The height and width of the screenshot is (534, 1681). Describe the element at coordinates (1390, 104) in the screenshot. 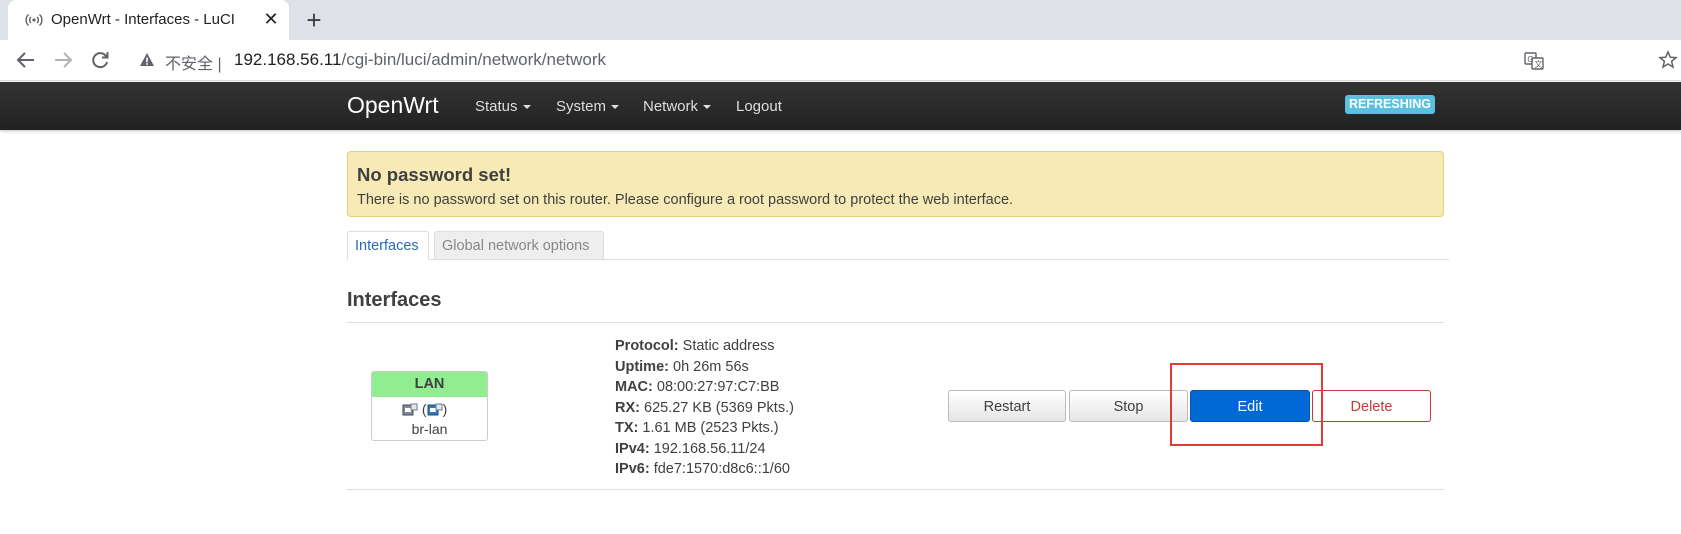

I see `refreshing-indicator: REFRESHING` at that location.